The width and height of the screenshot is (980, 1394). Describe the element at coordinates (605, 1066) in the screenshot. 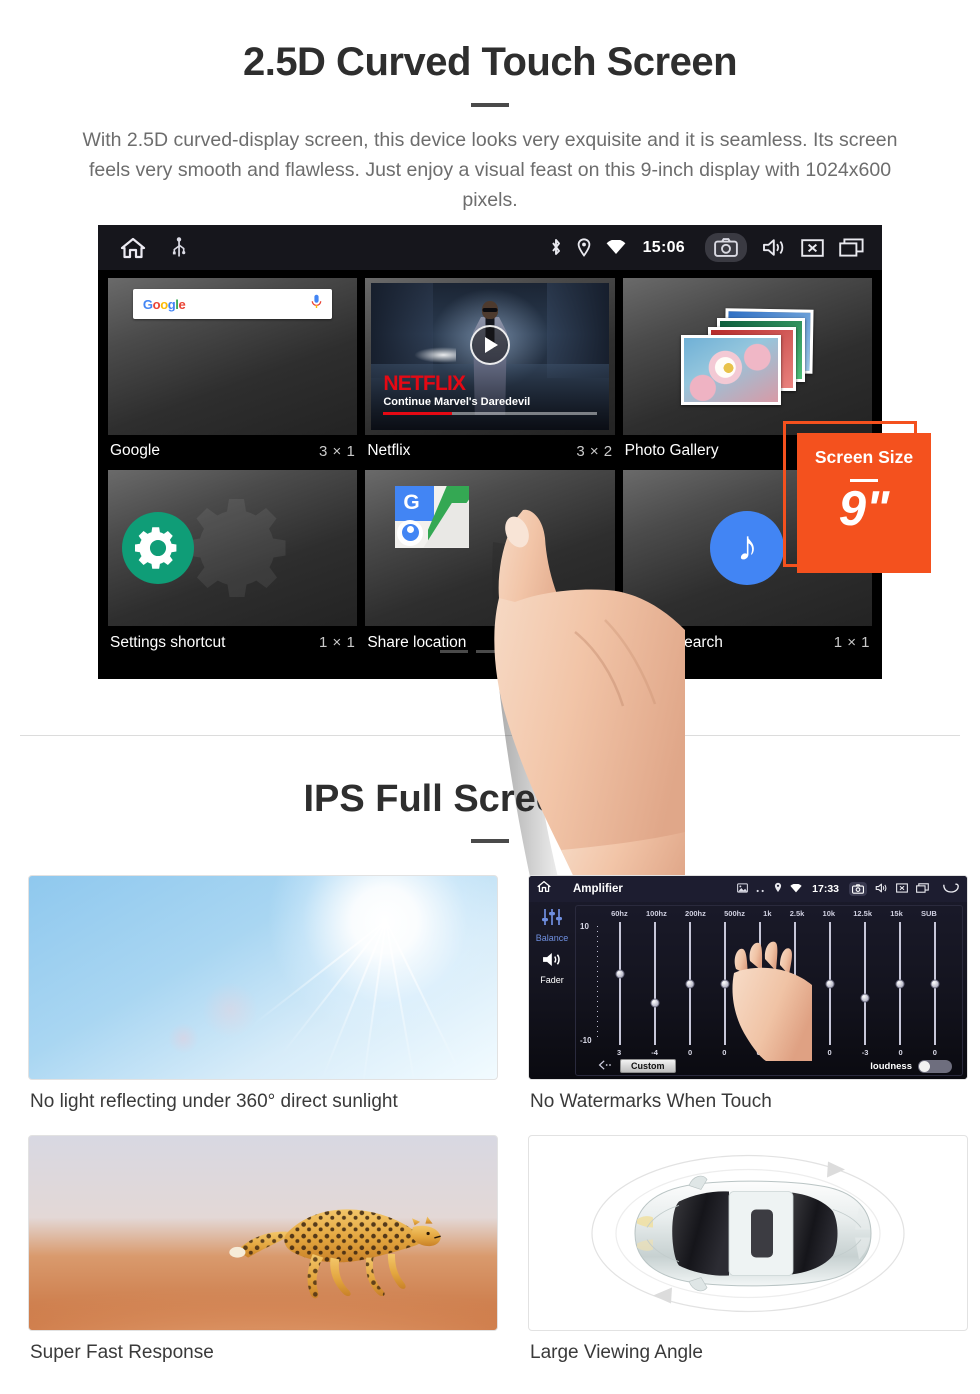

I see `previous-preset-icon` at that location.